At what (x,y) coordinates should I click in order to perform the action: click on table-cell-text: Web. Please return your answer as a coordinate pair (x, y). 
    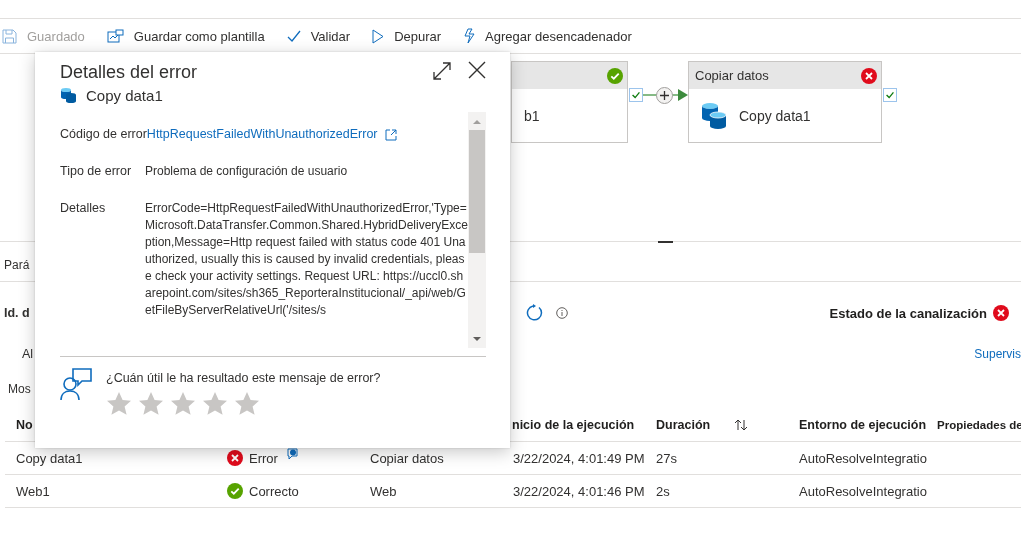
    Looking at the image, I should click on (383, 491).